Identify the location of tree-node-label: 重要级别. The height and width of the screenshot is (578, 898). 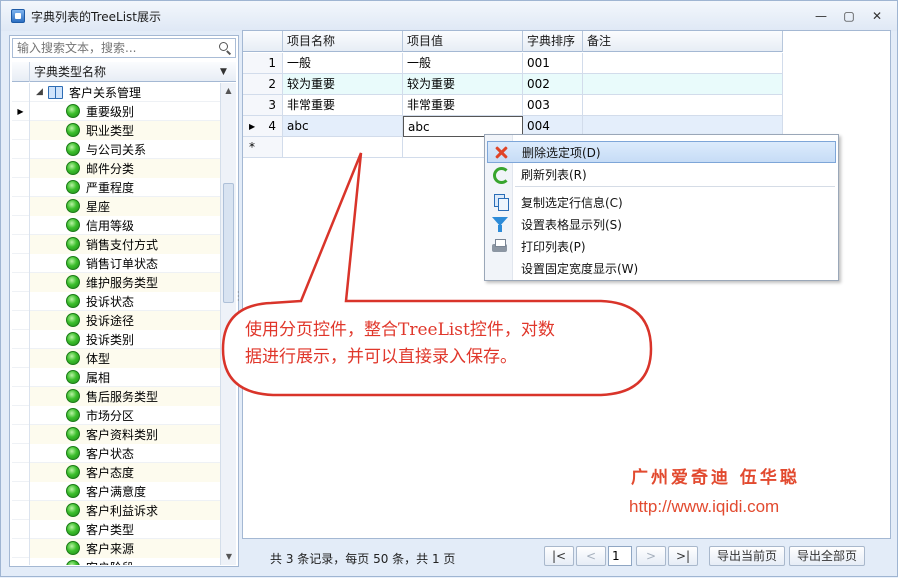
(110, 111).